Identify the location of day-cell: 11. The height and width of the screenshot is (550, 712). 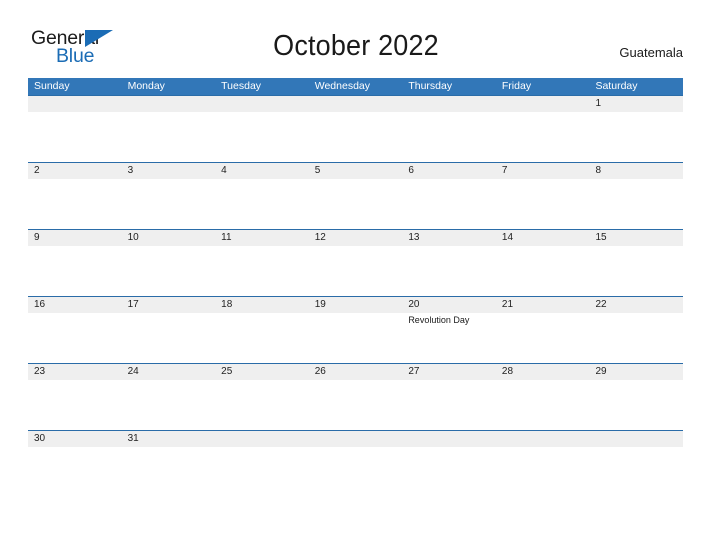
(262, 238).